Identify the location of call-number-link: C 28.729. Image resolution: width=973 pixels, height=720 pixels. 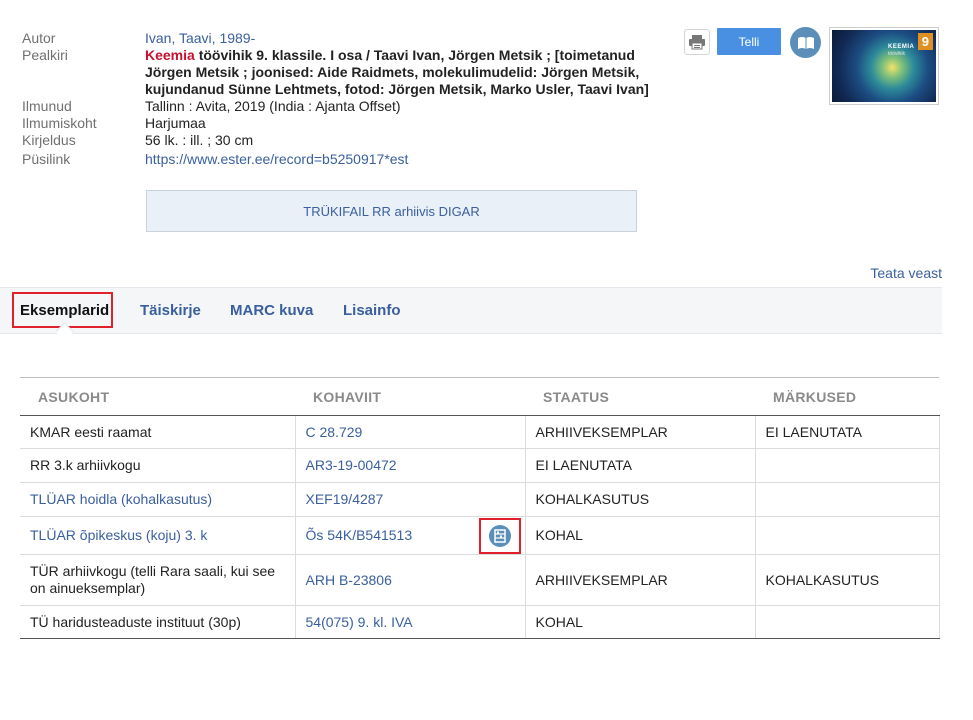
(334, 432).